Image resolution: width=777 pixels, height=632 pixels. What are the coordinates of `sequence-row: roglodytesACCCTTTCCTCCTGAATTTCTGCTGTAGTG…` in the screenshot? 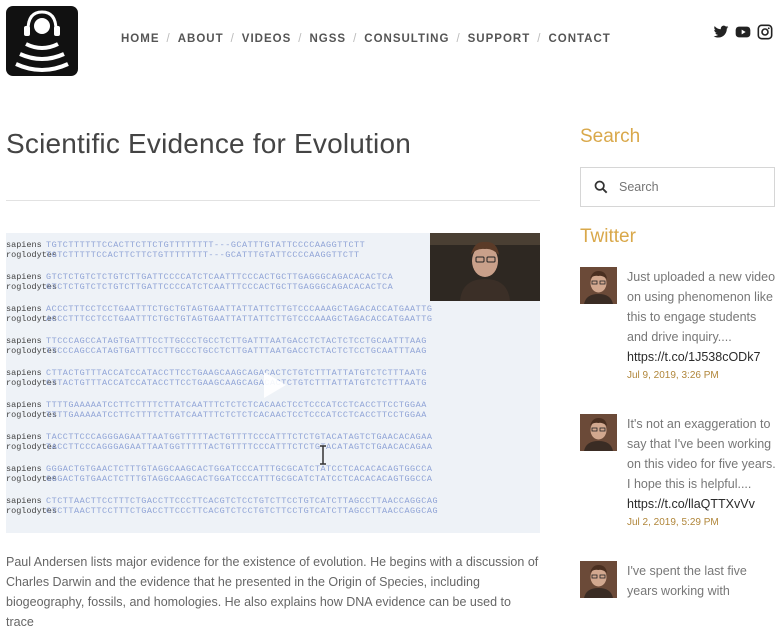 It's located at (273, 327).